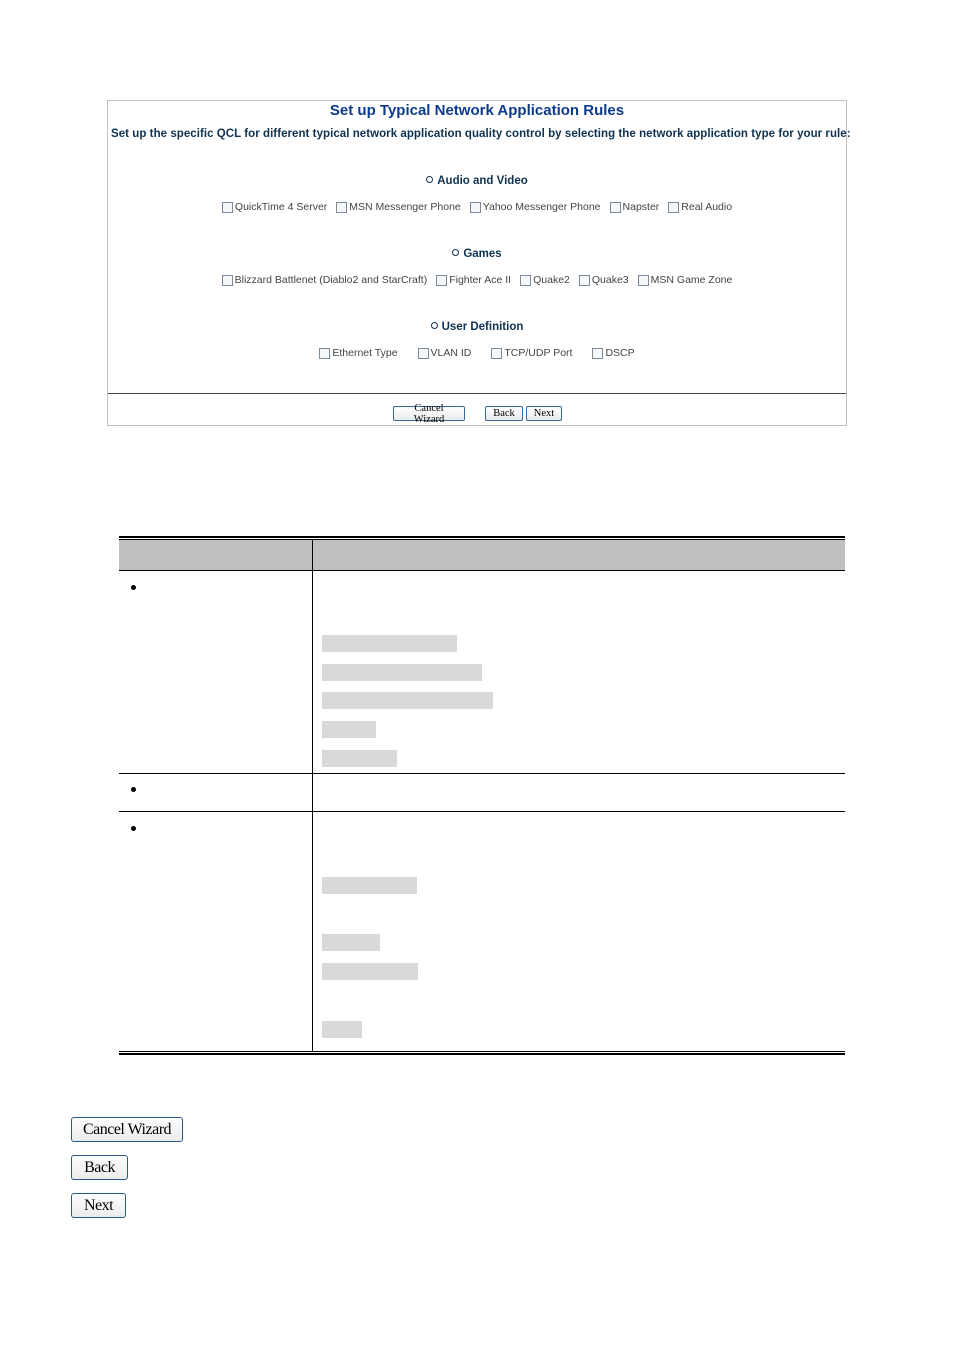 Image resolution: width=954 pixels, height=1350 pixels. Describe the element at coordinates (477, 254) in the screenshot. I see `section-heading-games: Games` at that location.